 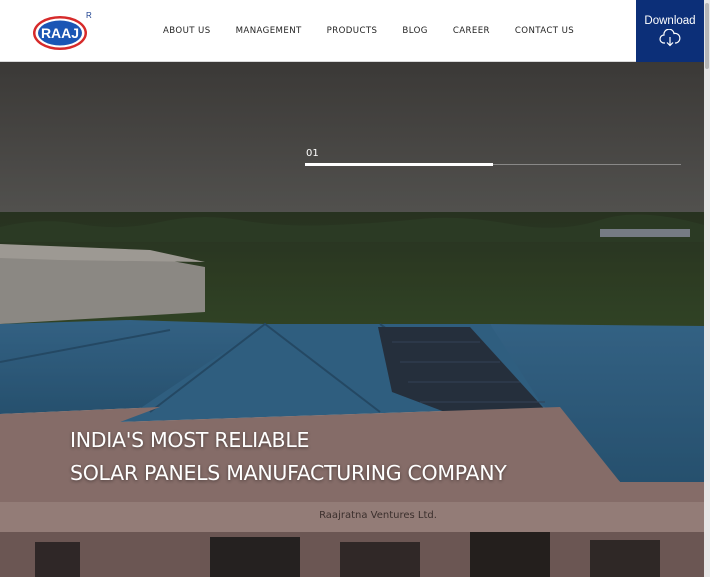 I want to click on slide-indicator: 01, so click(x=493, y=158).